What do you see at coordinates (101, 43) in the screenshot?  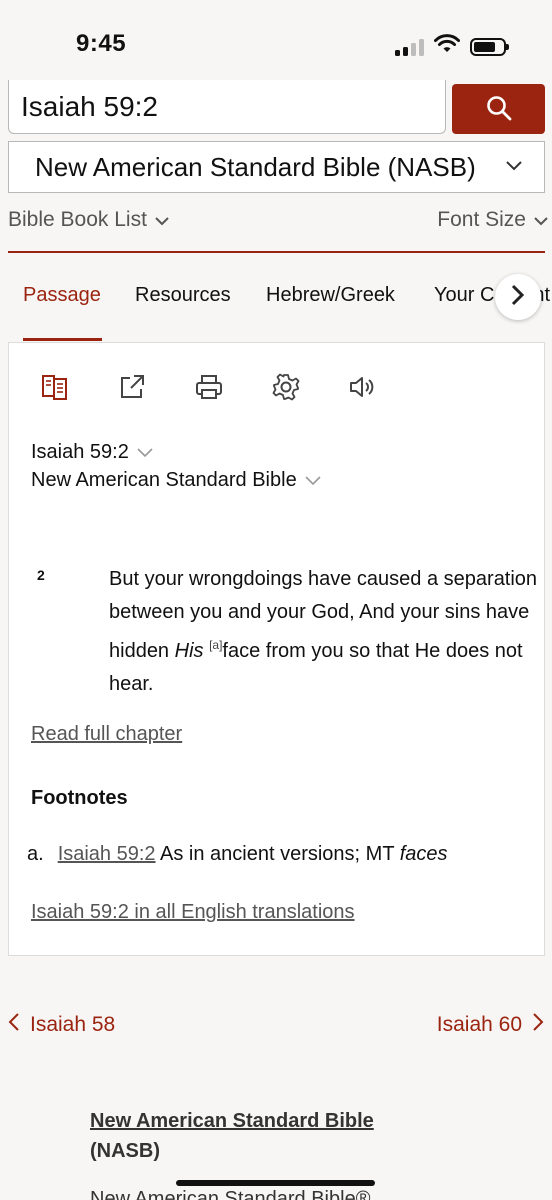 I see `status-time: 9:45` at bounding box center [101, 43].